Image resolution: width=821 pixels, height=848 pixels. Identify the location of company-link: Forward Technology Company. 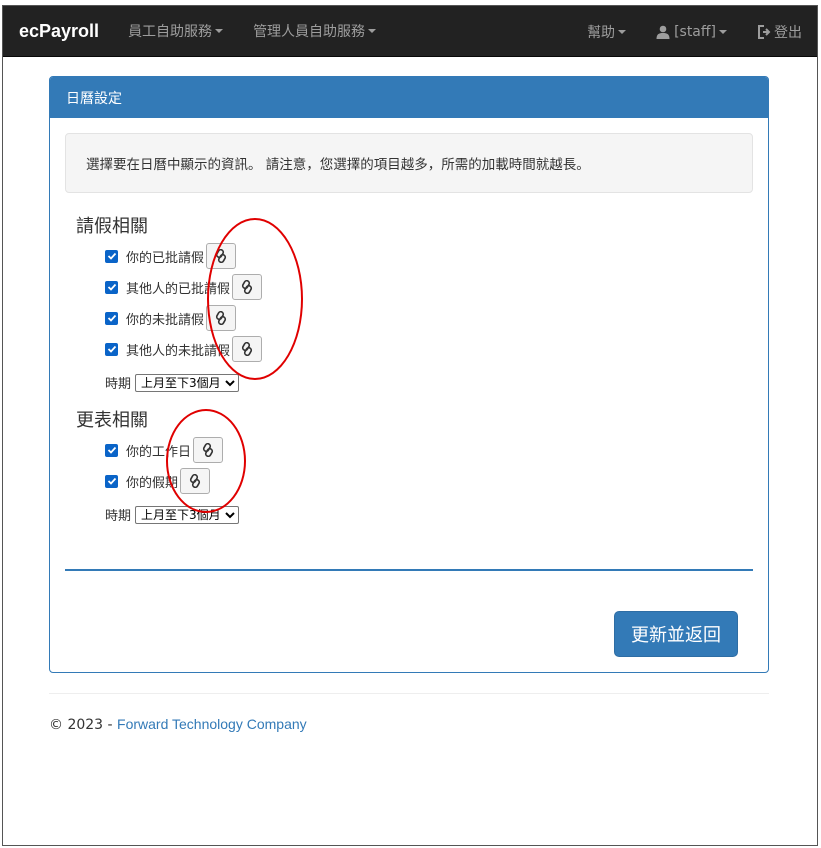
(212, 724).